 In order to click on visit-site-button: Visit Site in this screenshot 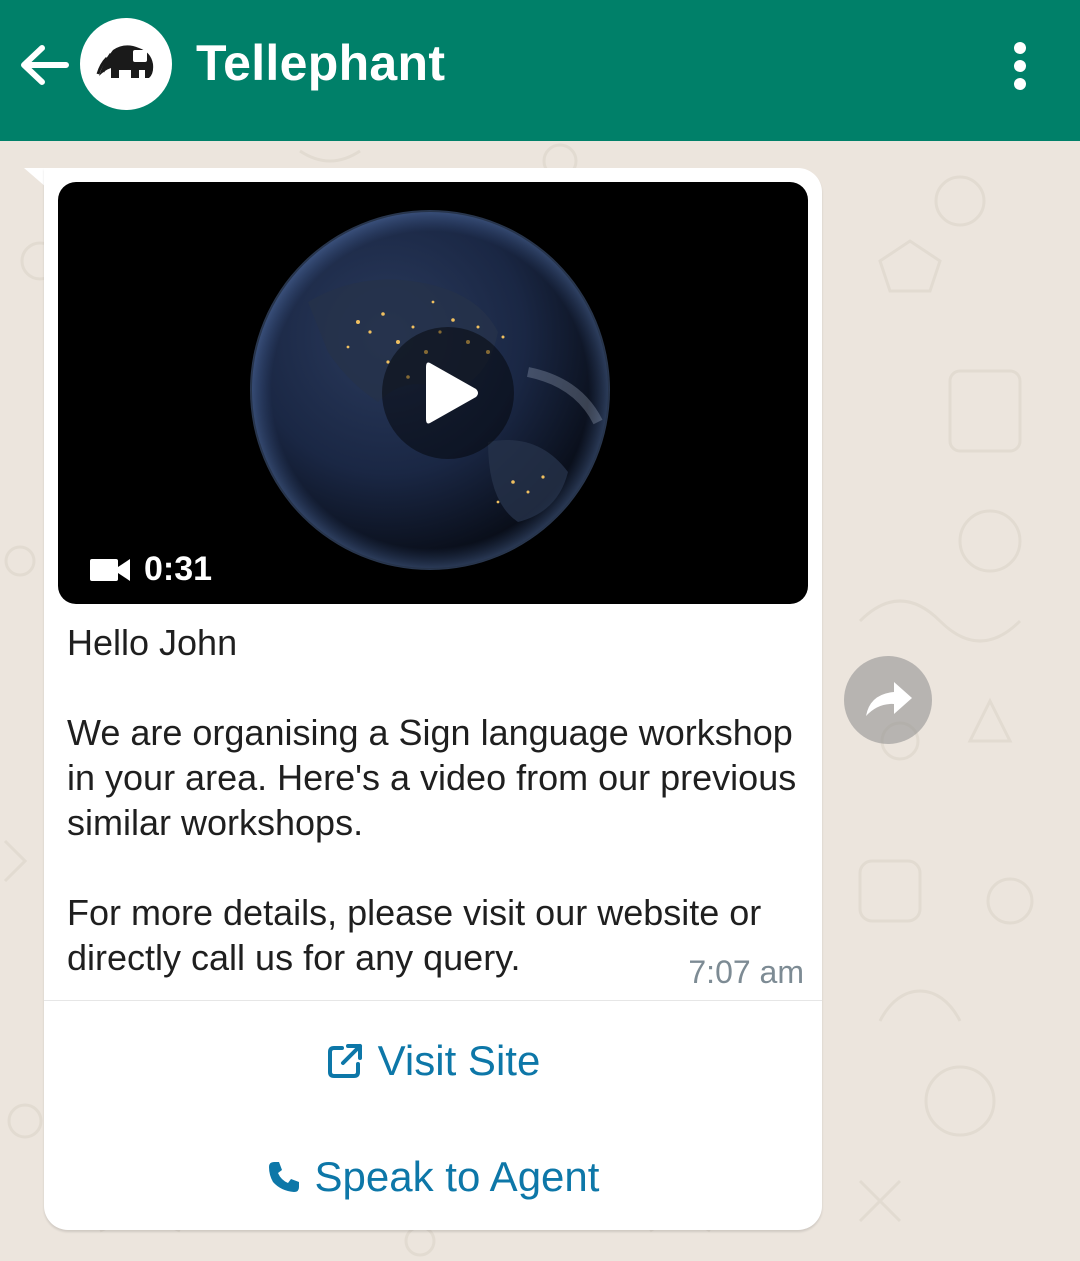, I will do `click(433, 1061)`.